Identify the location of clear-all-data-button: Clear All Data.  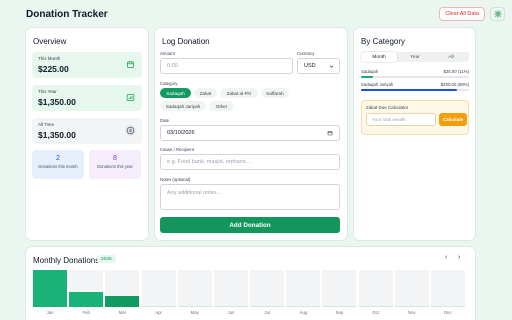
(462, 14).